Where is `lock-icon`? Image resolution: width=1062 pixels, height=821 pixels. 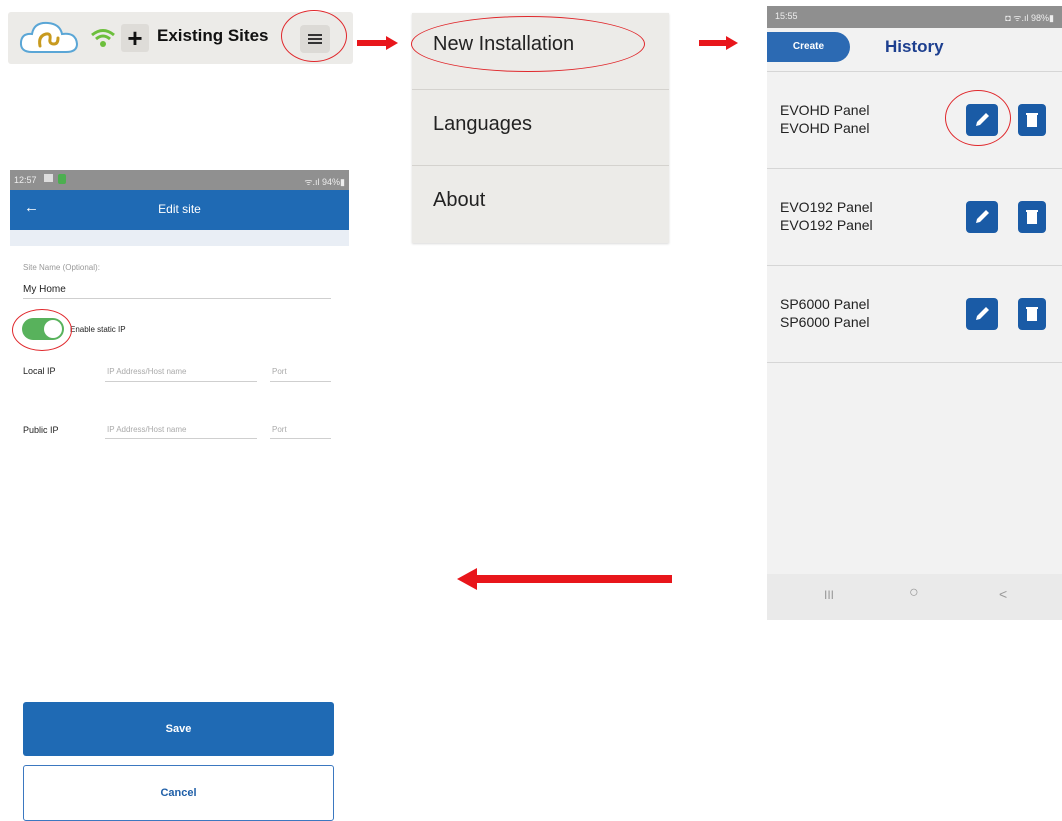
lock-icon is located at coordinates (62, 179).